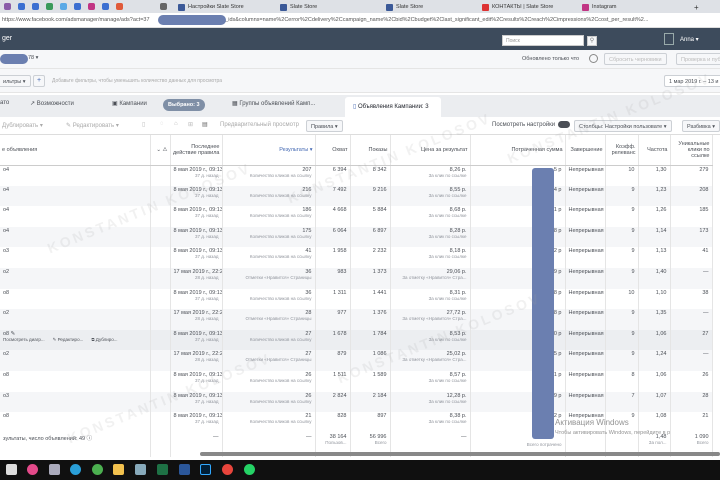  Describe the element at coordinates (430, 150) in the screenshot. I see `col-cost-per-result: Цена за результат` at that location.